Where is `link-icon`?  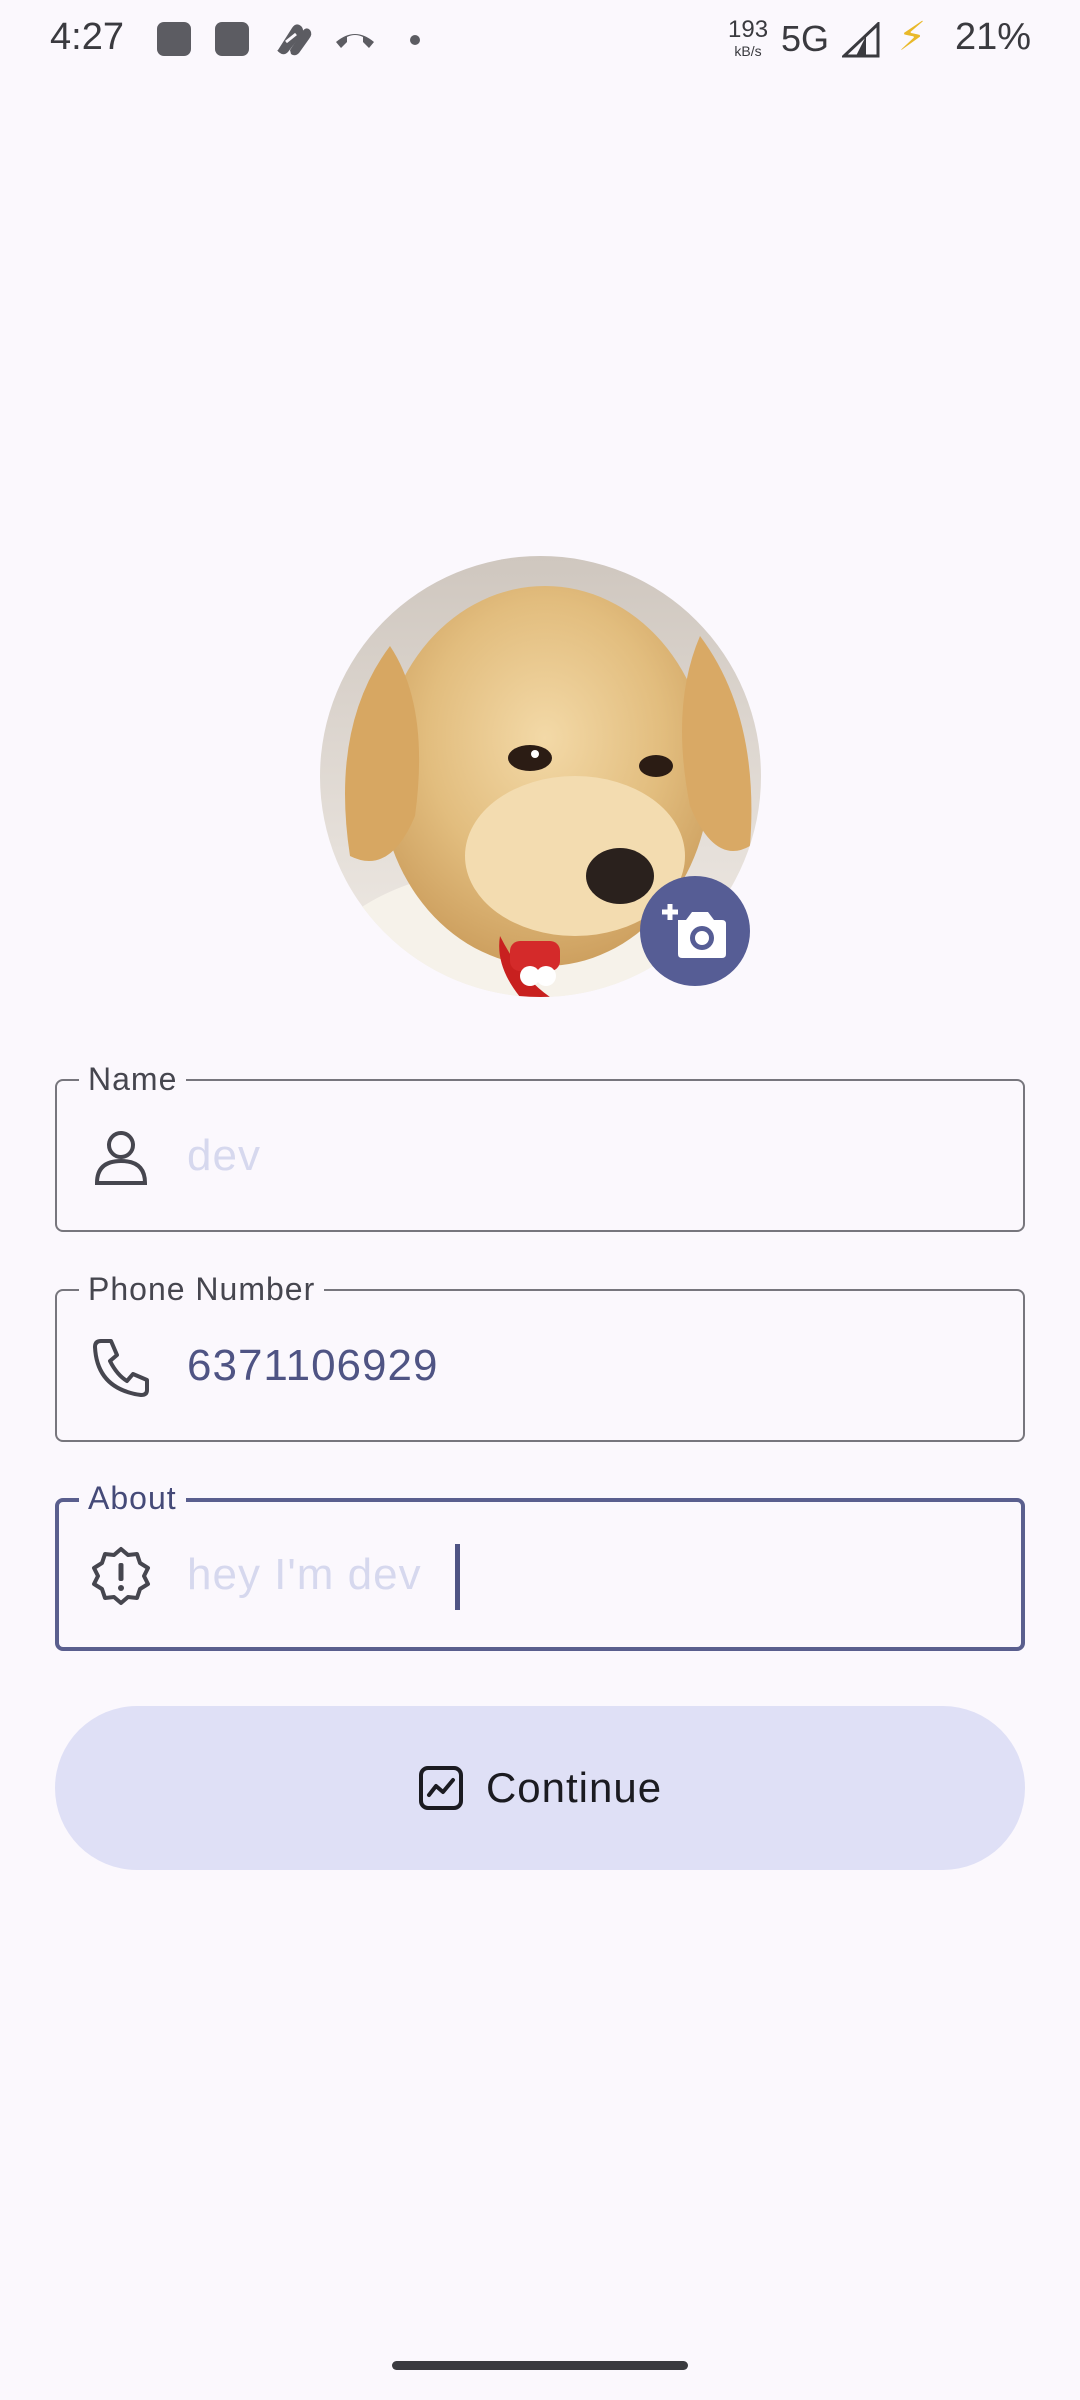 link-icon is located at coordinates (294, 40).